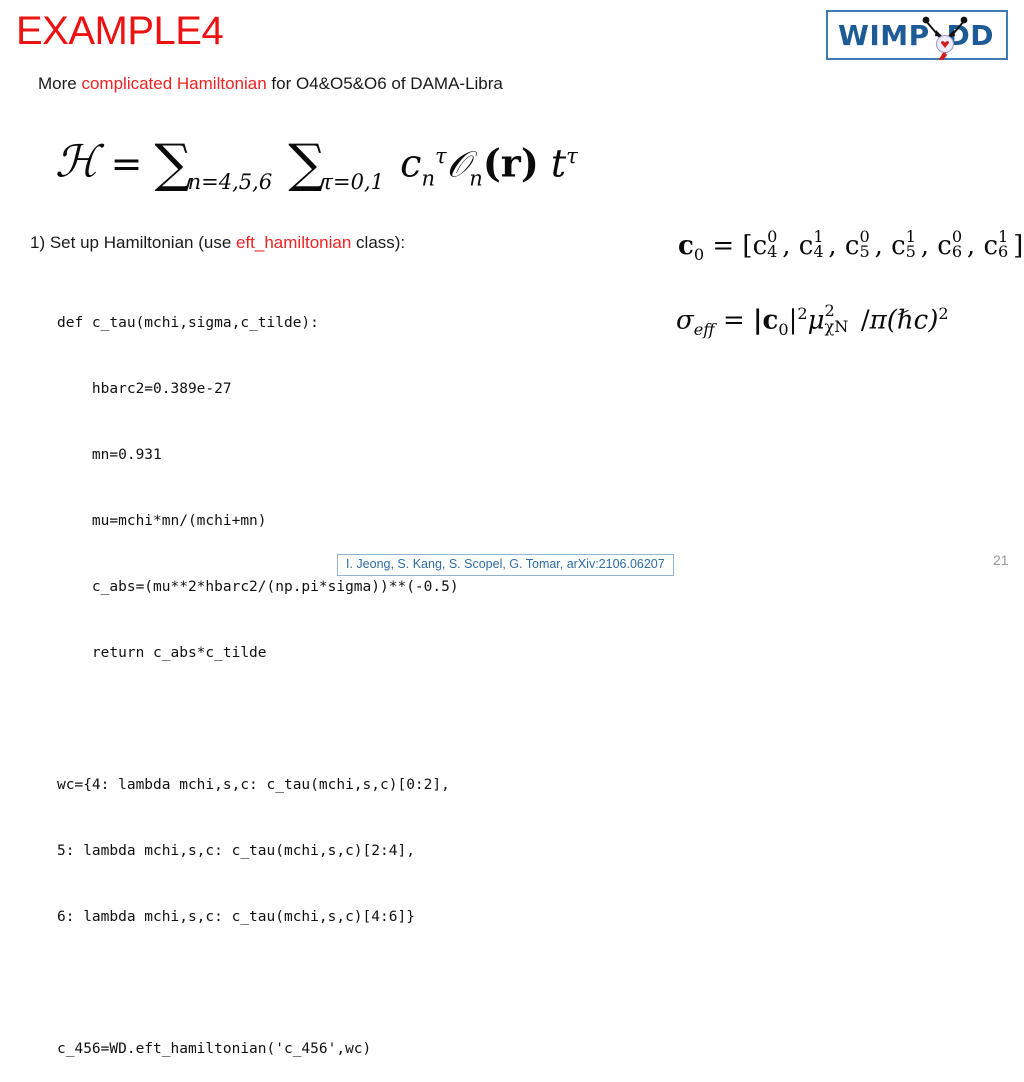 This screenshot has height=1082, width=1024. Describe the element at coordinates (133, 242) in the screenshot. I see `step-1-text-part1: 1) Set up Hamiltonian (use` at that location.